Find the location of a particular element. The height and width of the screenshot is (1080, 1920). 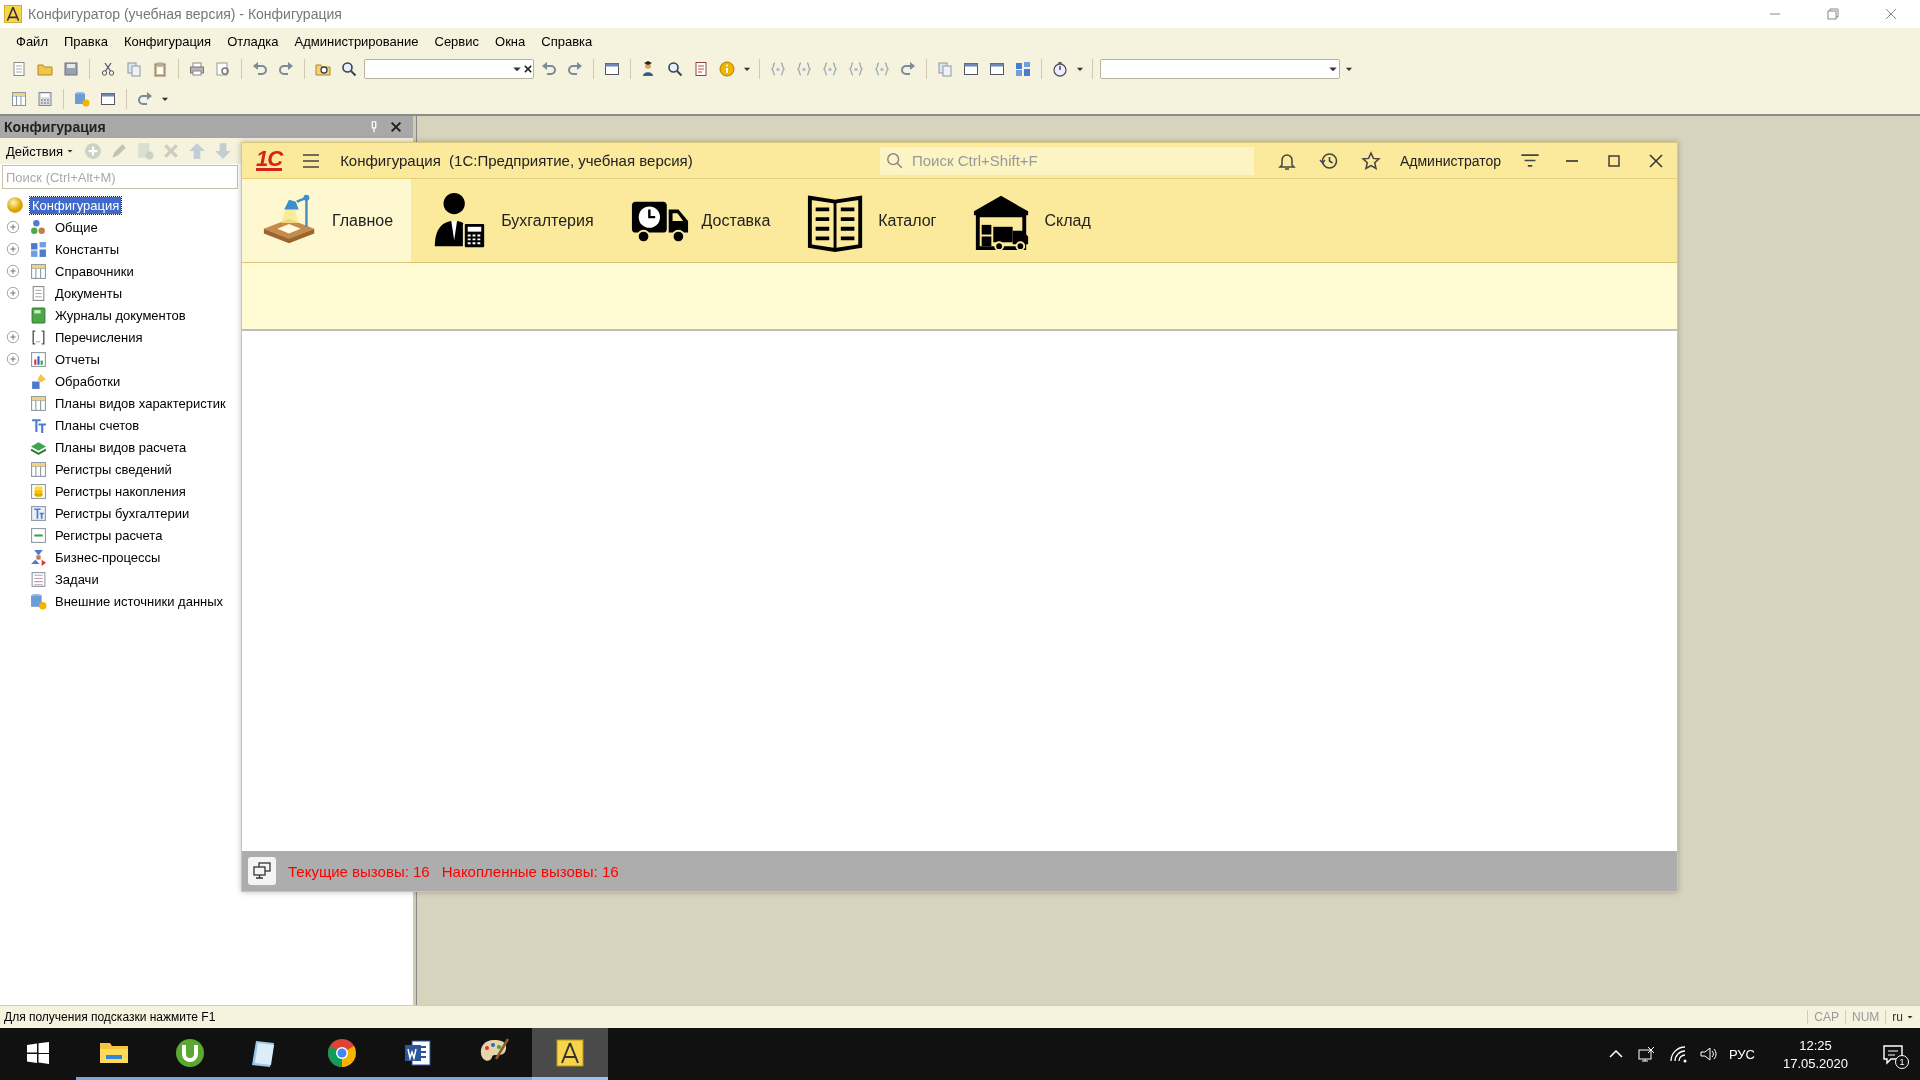

tree-item: Планы счетов is located at coordinates (97, 425).